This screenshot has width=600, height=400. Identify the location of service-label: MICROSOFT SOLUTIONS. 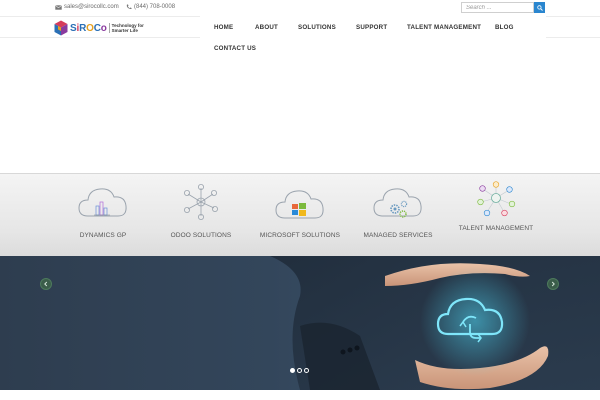
(300, 235).